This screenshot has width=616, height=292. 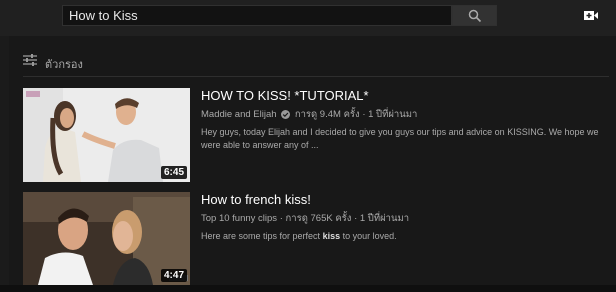 I want to click on view-count: การดู 765K ครั้ง, so click(x=318, y=218).